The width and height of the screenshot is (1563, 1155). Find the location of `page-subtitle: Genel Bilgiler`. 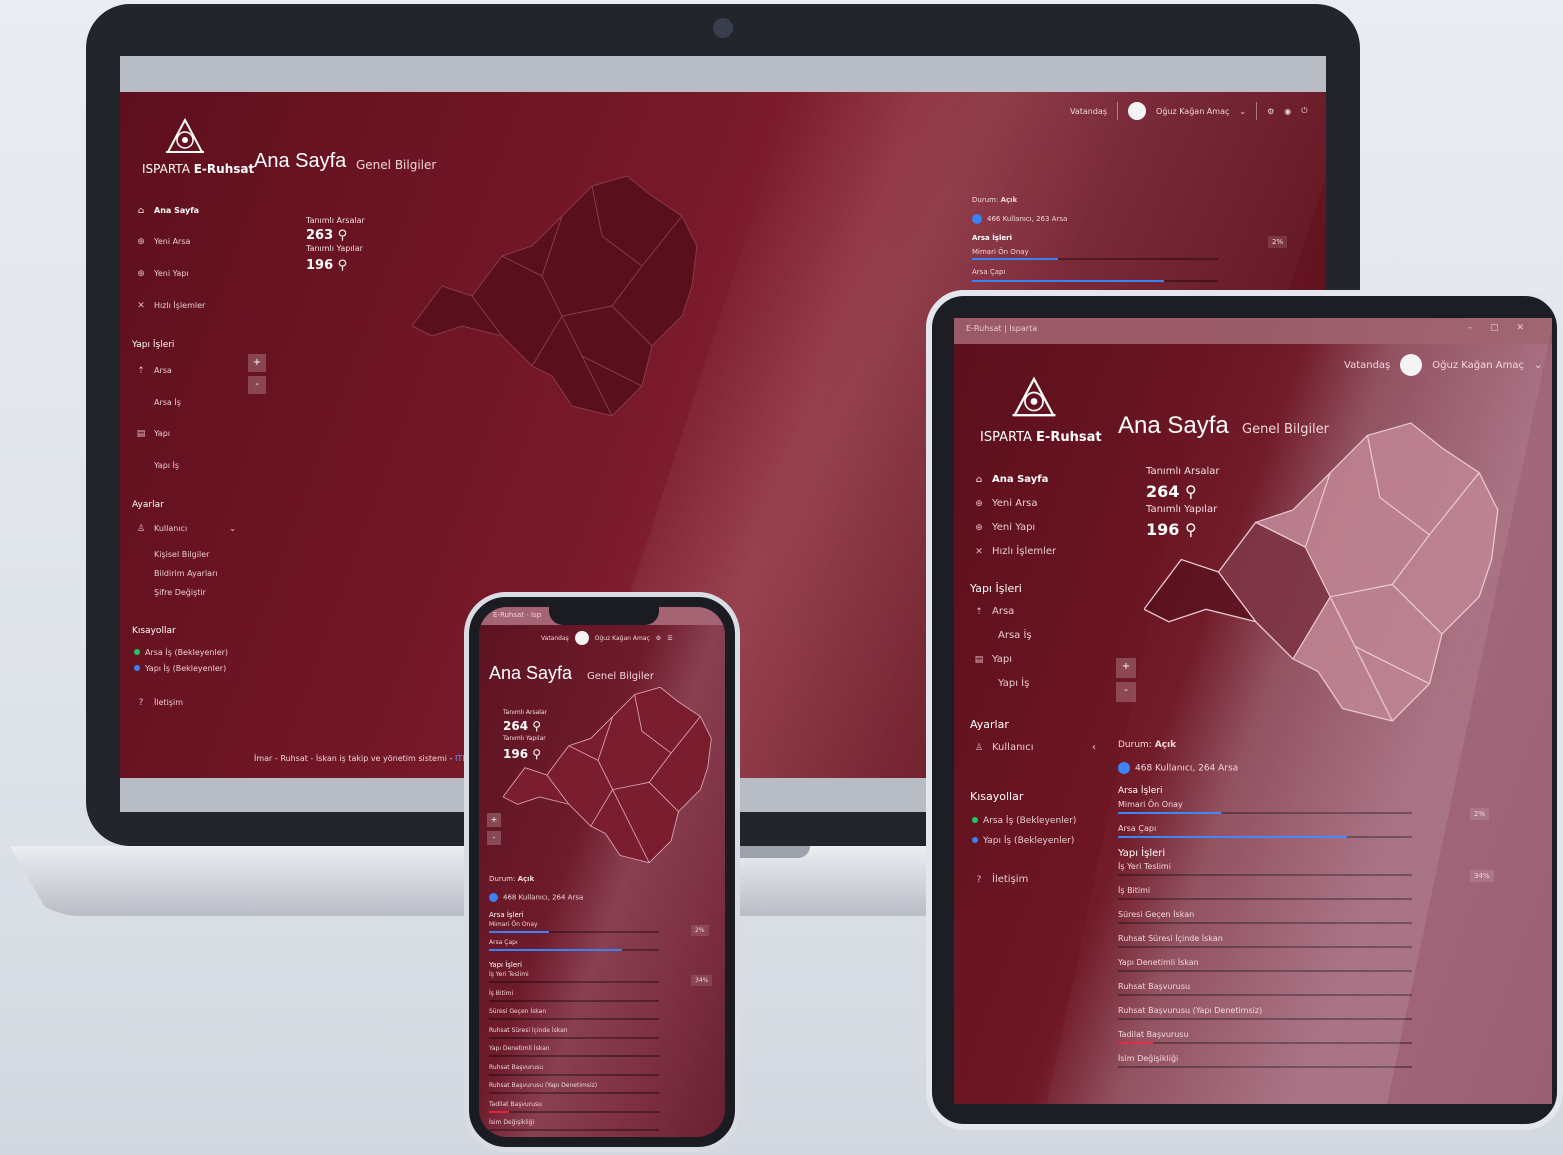

page-subtitle: Genel Bilgiler is located at coordinates (620, 676).